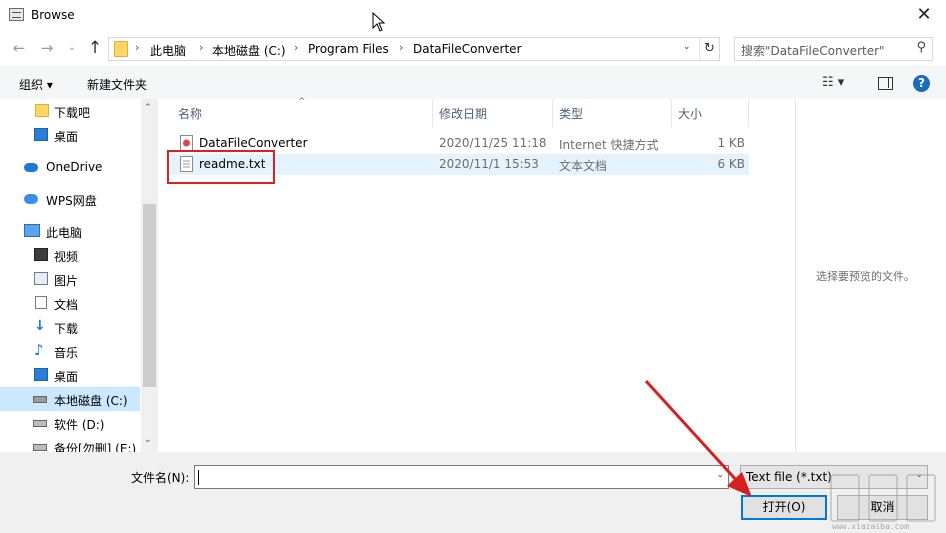 The height and width of the screenshot is (533, 946). What do you see at coordinates (571, 113) in the screenshot?
I see `column-header-type: 类型` at bounding box center [571, 113].